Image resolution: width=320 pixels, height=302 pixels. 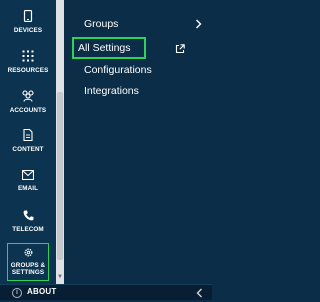 I want to click on sidebar-item-accounts: ACCOUNTS, so click(x=28, y=102).